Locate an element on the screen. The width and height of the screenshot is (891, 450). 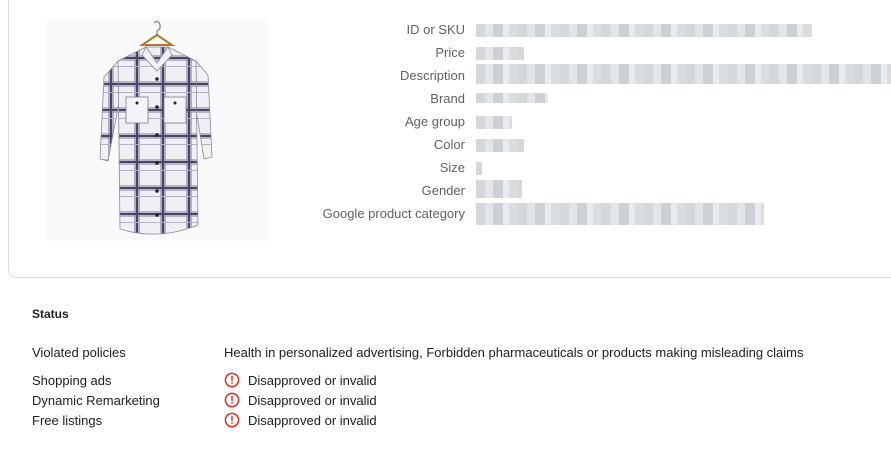
destination-label-shopping-ads: Shopping ads is located at coordinates (72, 380).